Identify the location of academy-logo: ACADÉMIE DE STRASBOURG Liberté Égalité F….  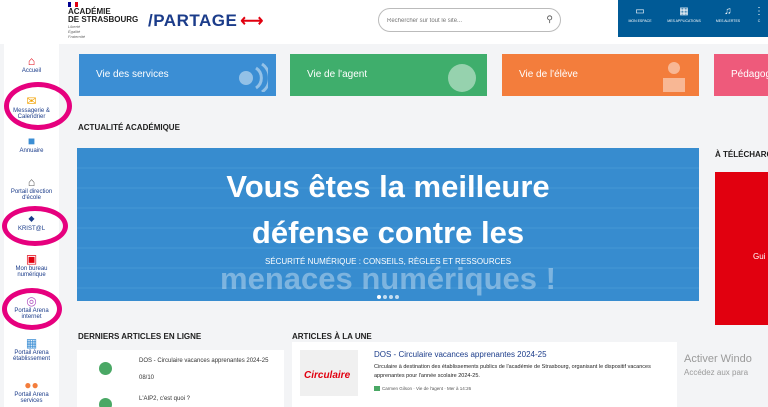
(104, 22).